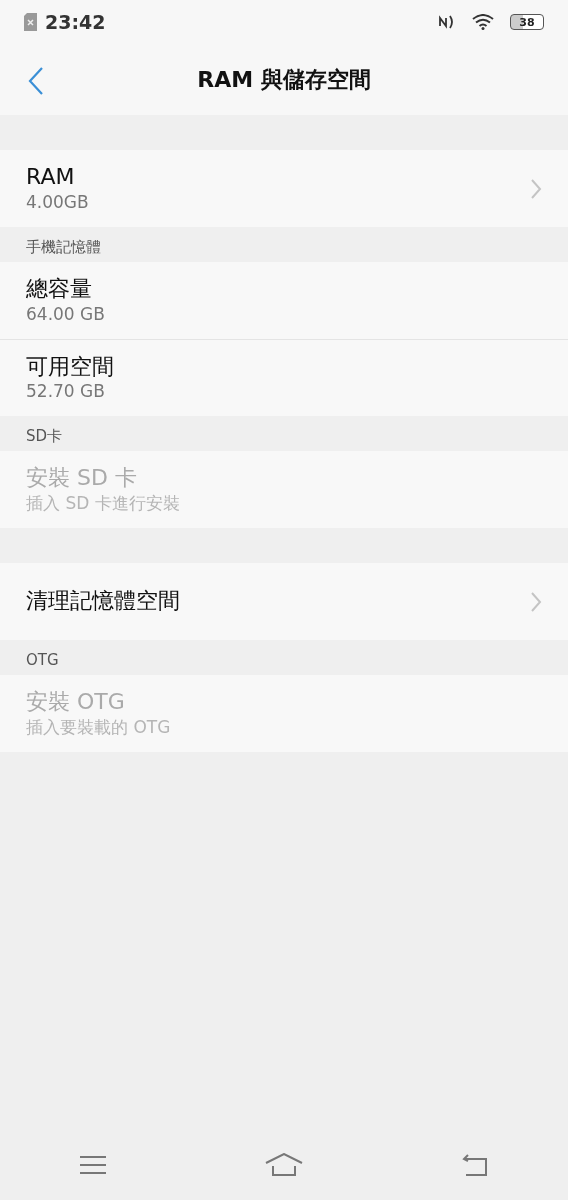 The image size is (568, 1200). What do you see at coordinates (103, 502) in the screenshot?
I see `item-value: 插入 SD 卡進行安裝` at bounding box center [103, 502].